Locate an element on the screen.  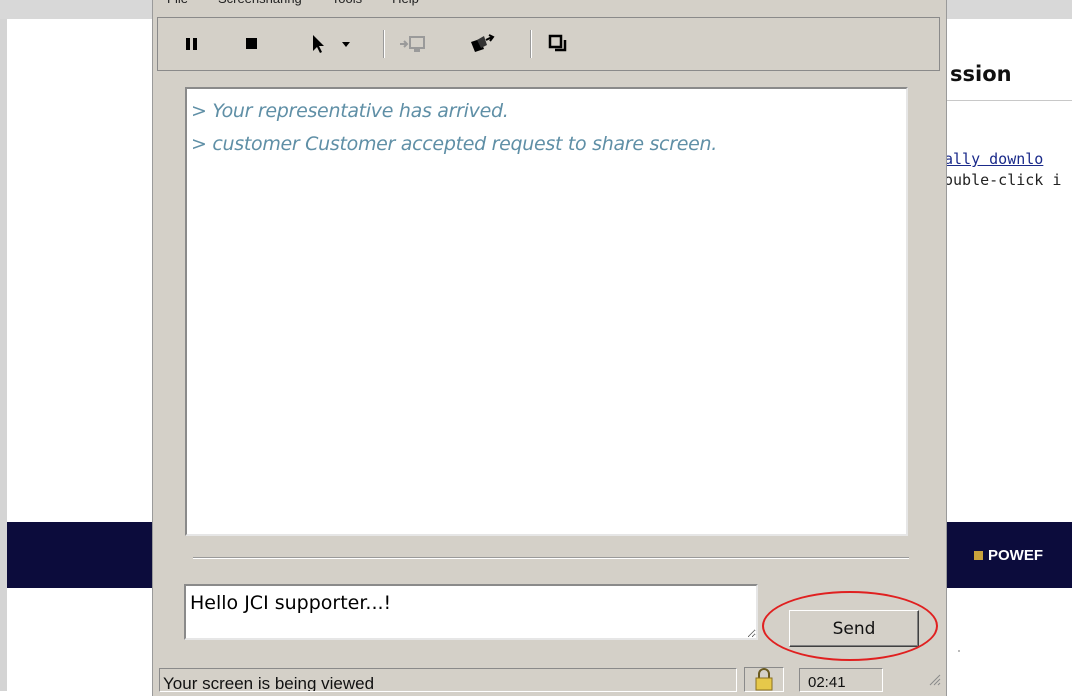
toolbar is located at coordinates (548, 44).